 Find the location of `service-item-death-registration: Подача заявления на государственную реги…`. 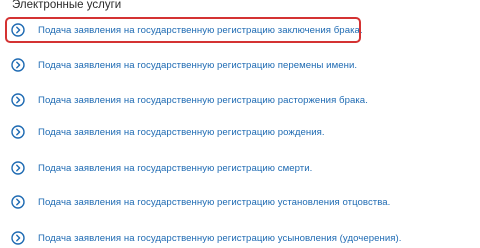

service-item-death-registration: Подача заявления на государственную реги… is located at coordinates (161, 168).